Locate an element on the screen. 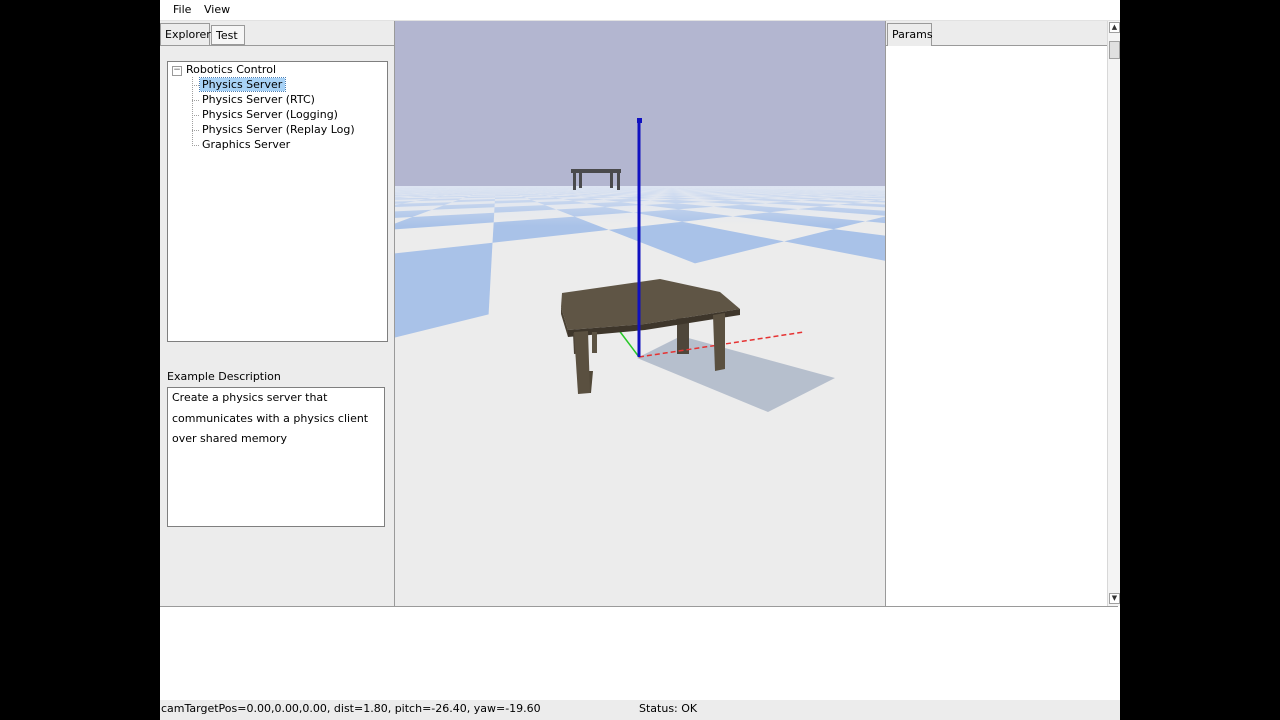 This screenshot has width=1280, height=720. tree-item-label: Graphics Server is located at coordinates (246, 144).